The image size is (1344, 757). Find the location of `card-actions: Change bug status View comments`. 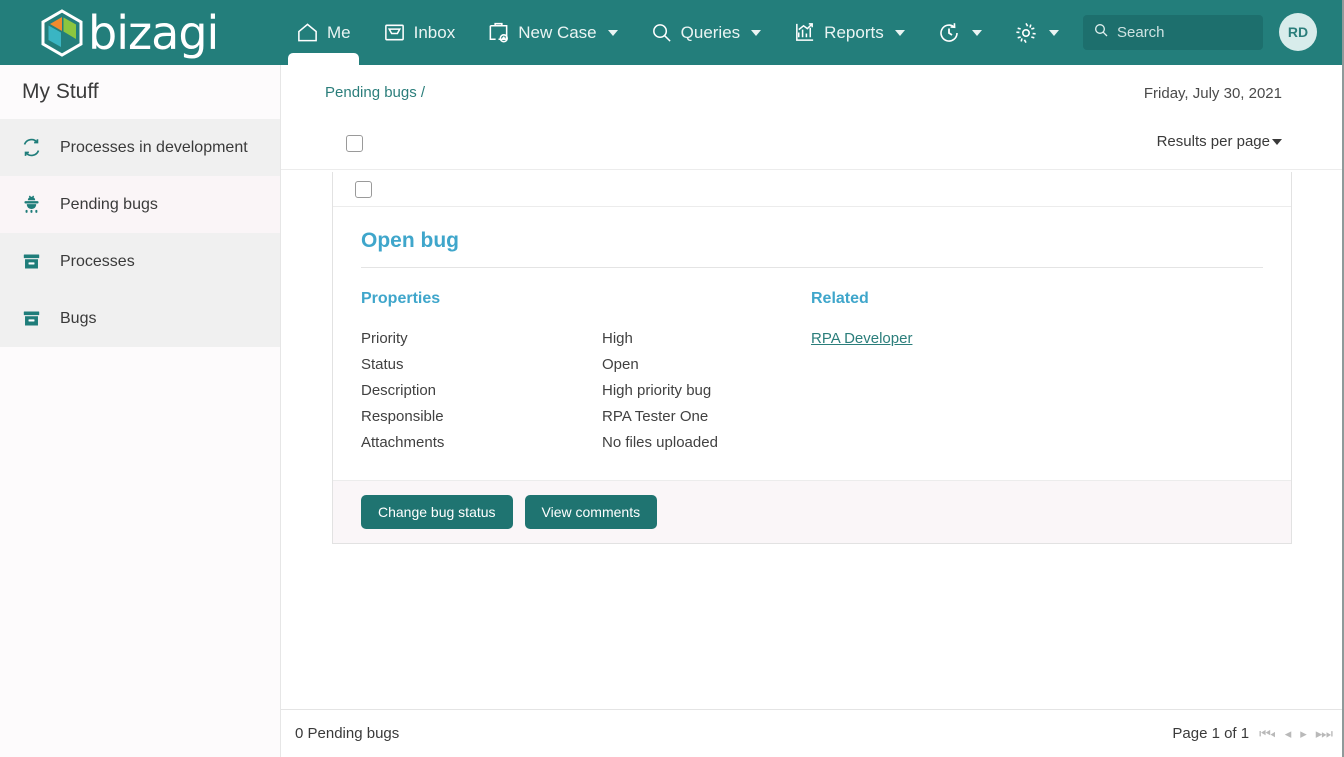

card-actions: Change bug status View comments is located at coordinates (812, 511).